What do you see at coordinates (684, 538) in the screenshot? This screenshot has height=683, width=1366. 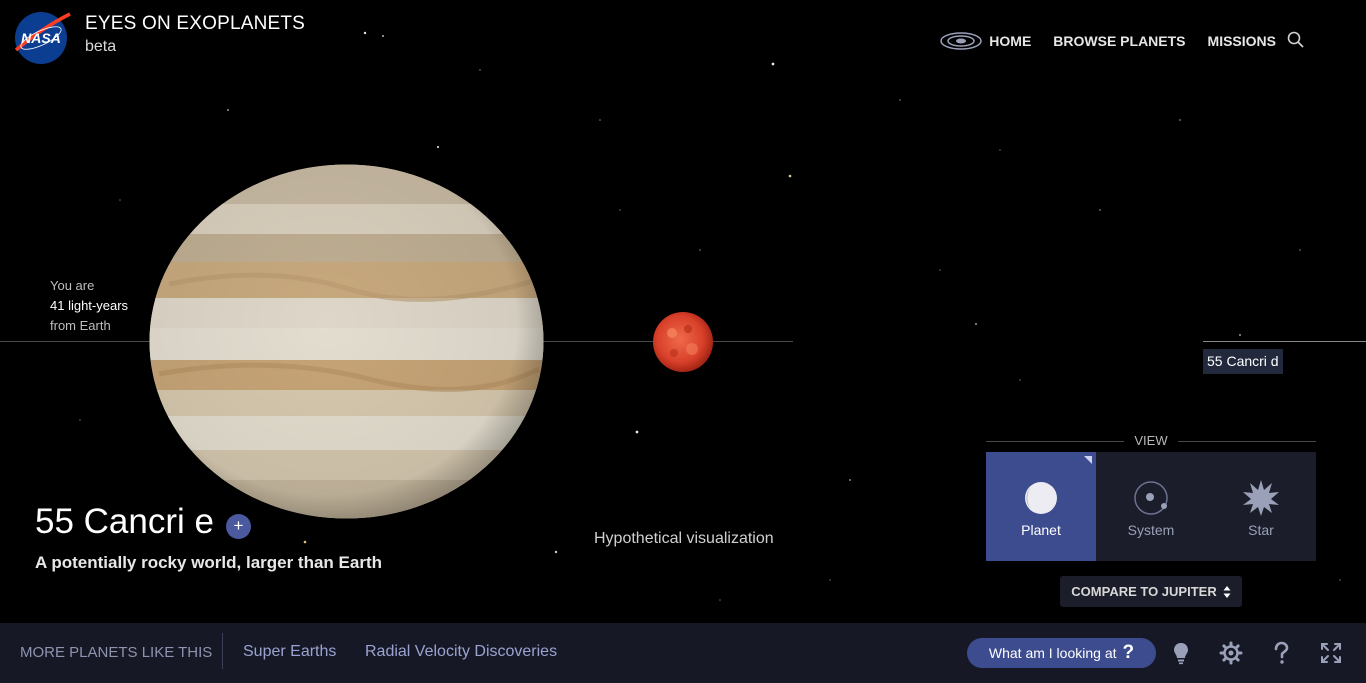 I see `visualization-note: Hypothetical visualization` at bounding box center [684, 538].